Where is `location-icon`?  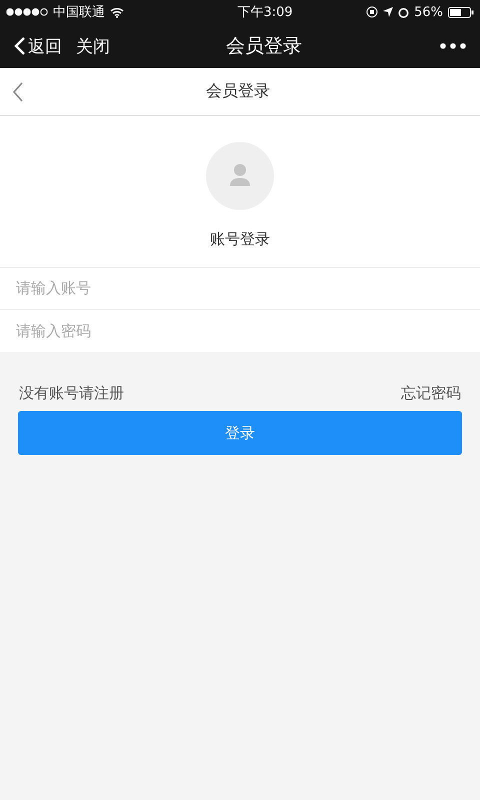 location-icon is located at coordinates (388, 12).